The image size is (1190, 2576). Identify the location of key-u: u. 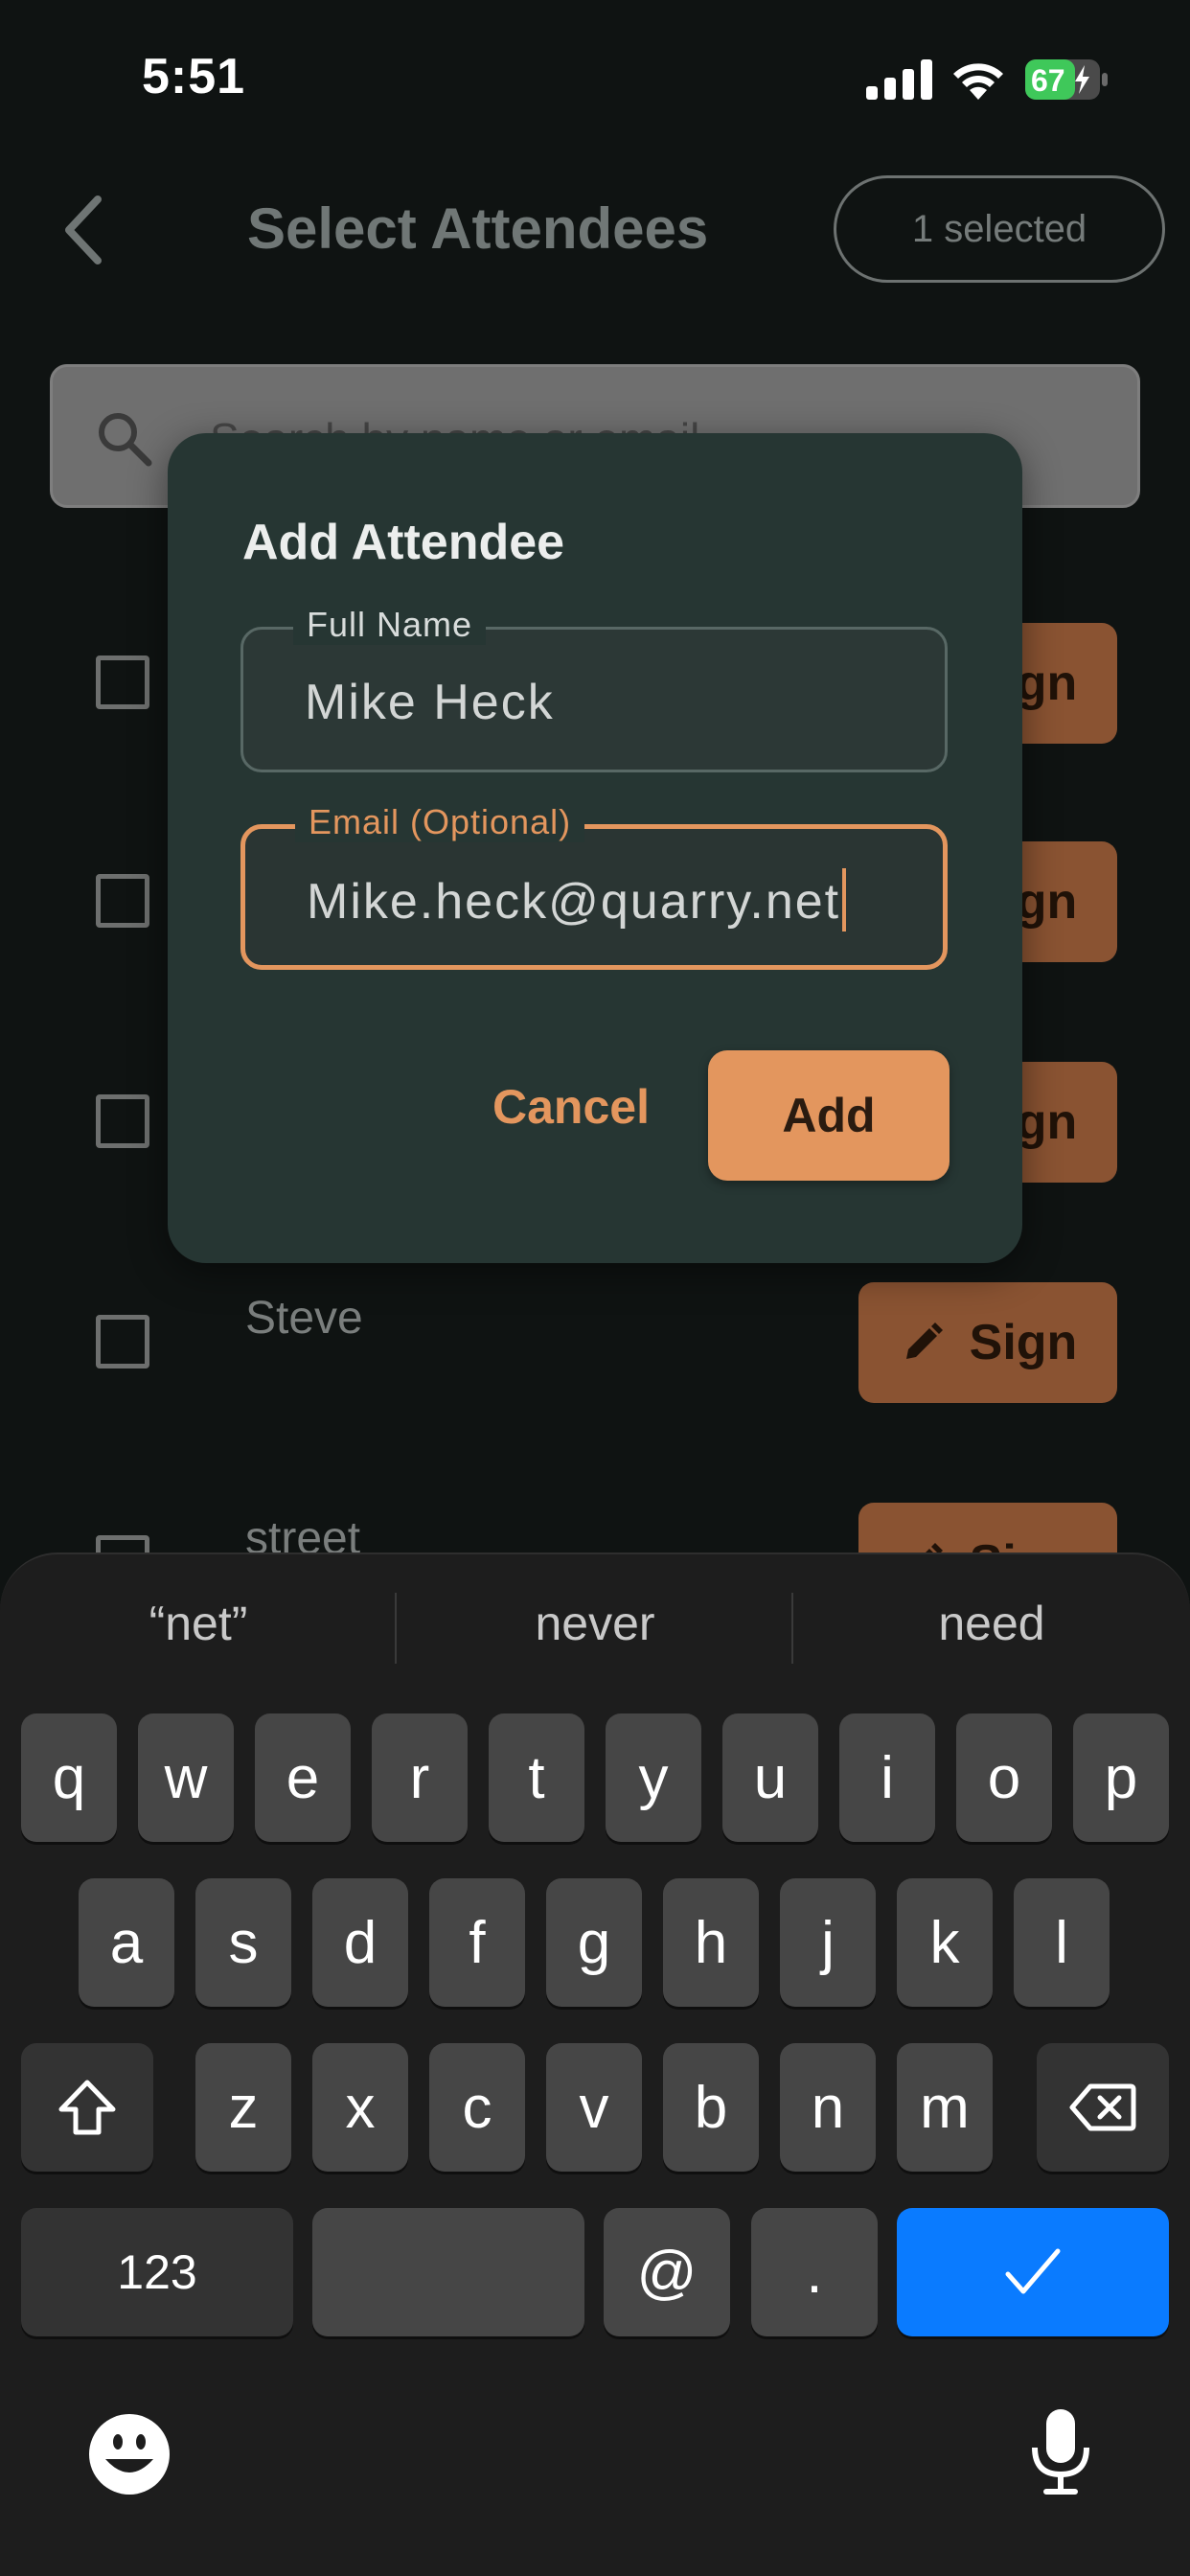
(770, 1778).